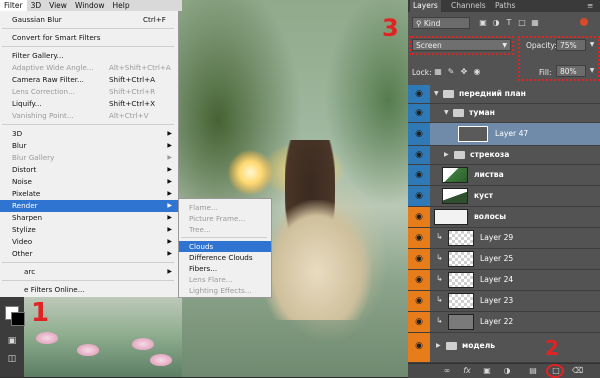  What do you see at coordinates (496, 23) in the screenshot?
I see `adjustment-filter-icon: ◑` at bounding box center [496, 23].